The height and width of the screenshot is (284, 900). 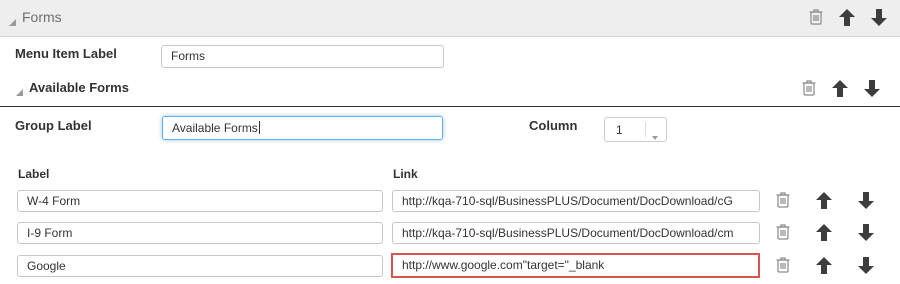 I want to click on available-forms-title: Available Forms, so click(x=79, y=87).